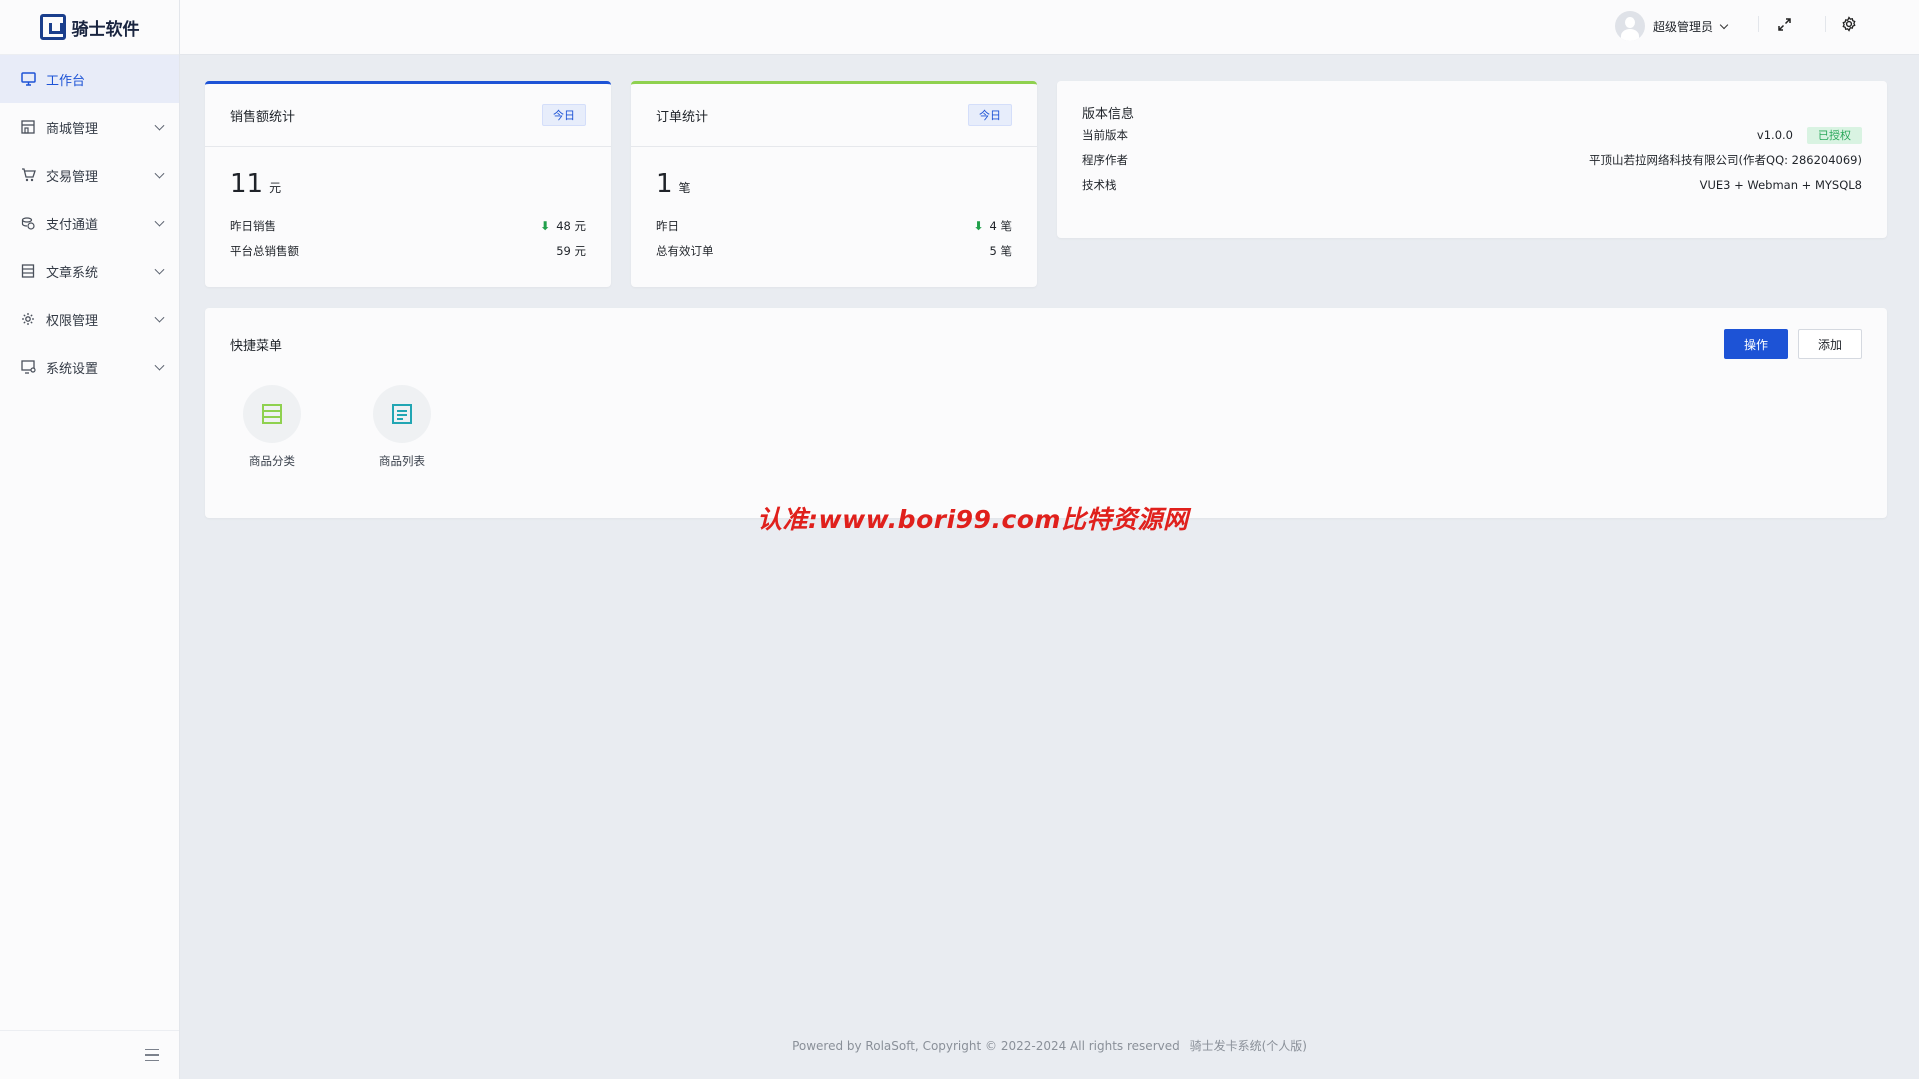 The height and width of the screenshot is (1079, 1919). I want to click on card-title: 快捷菜单, so click(256, 346).